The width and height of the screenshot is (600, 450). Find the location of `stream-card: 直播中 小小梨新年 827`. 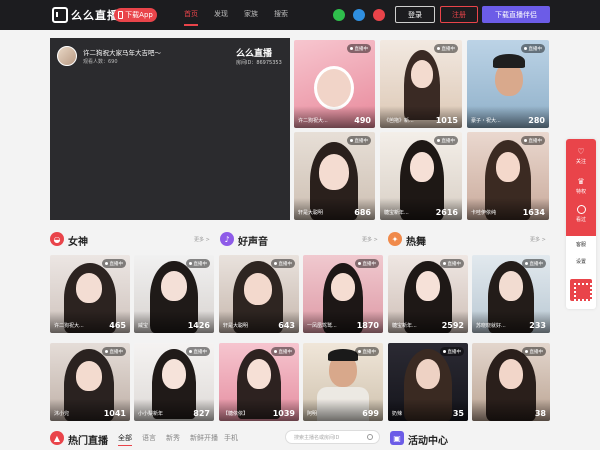

stream-card: 直播中 小小梨新年 827 is located at coordinates (174, 382).